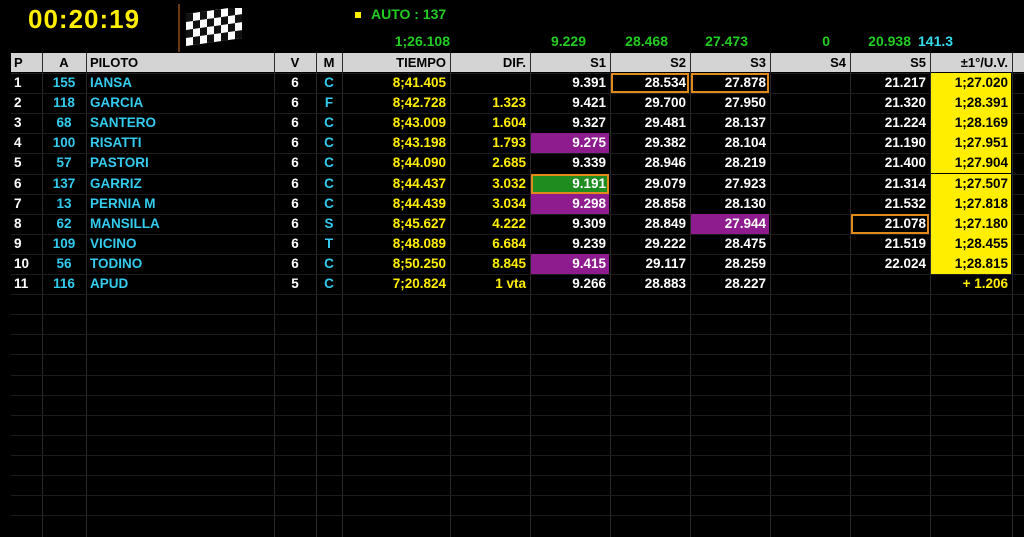 The height and width of the screenshot is (537, 1024). I want to click on cell-m: S, so click(329, 223).